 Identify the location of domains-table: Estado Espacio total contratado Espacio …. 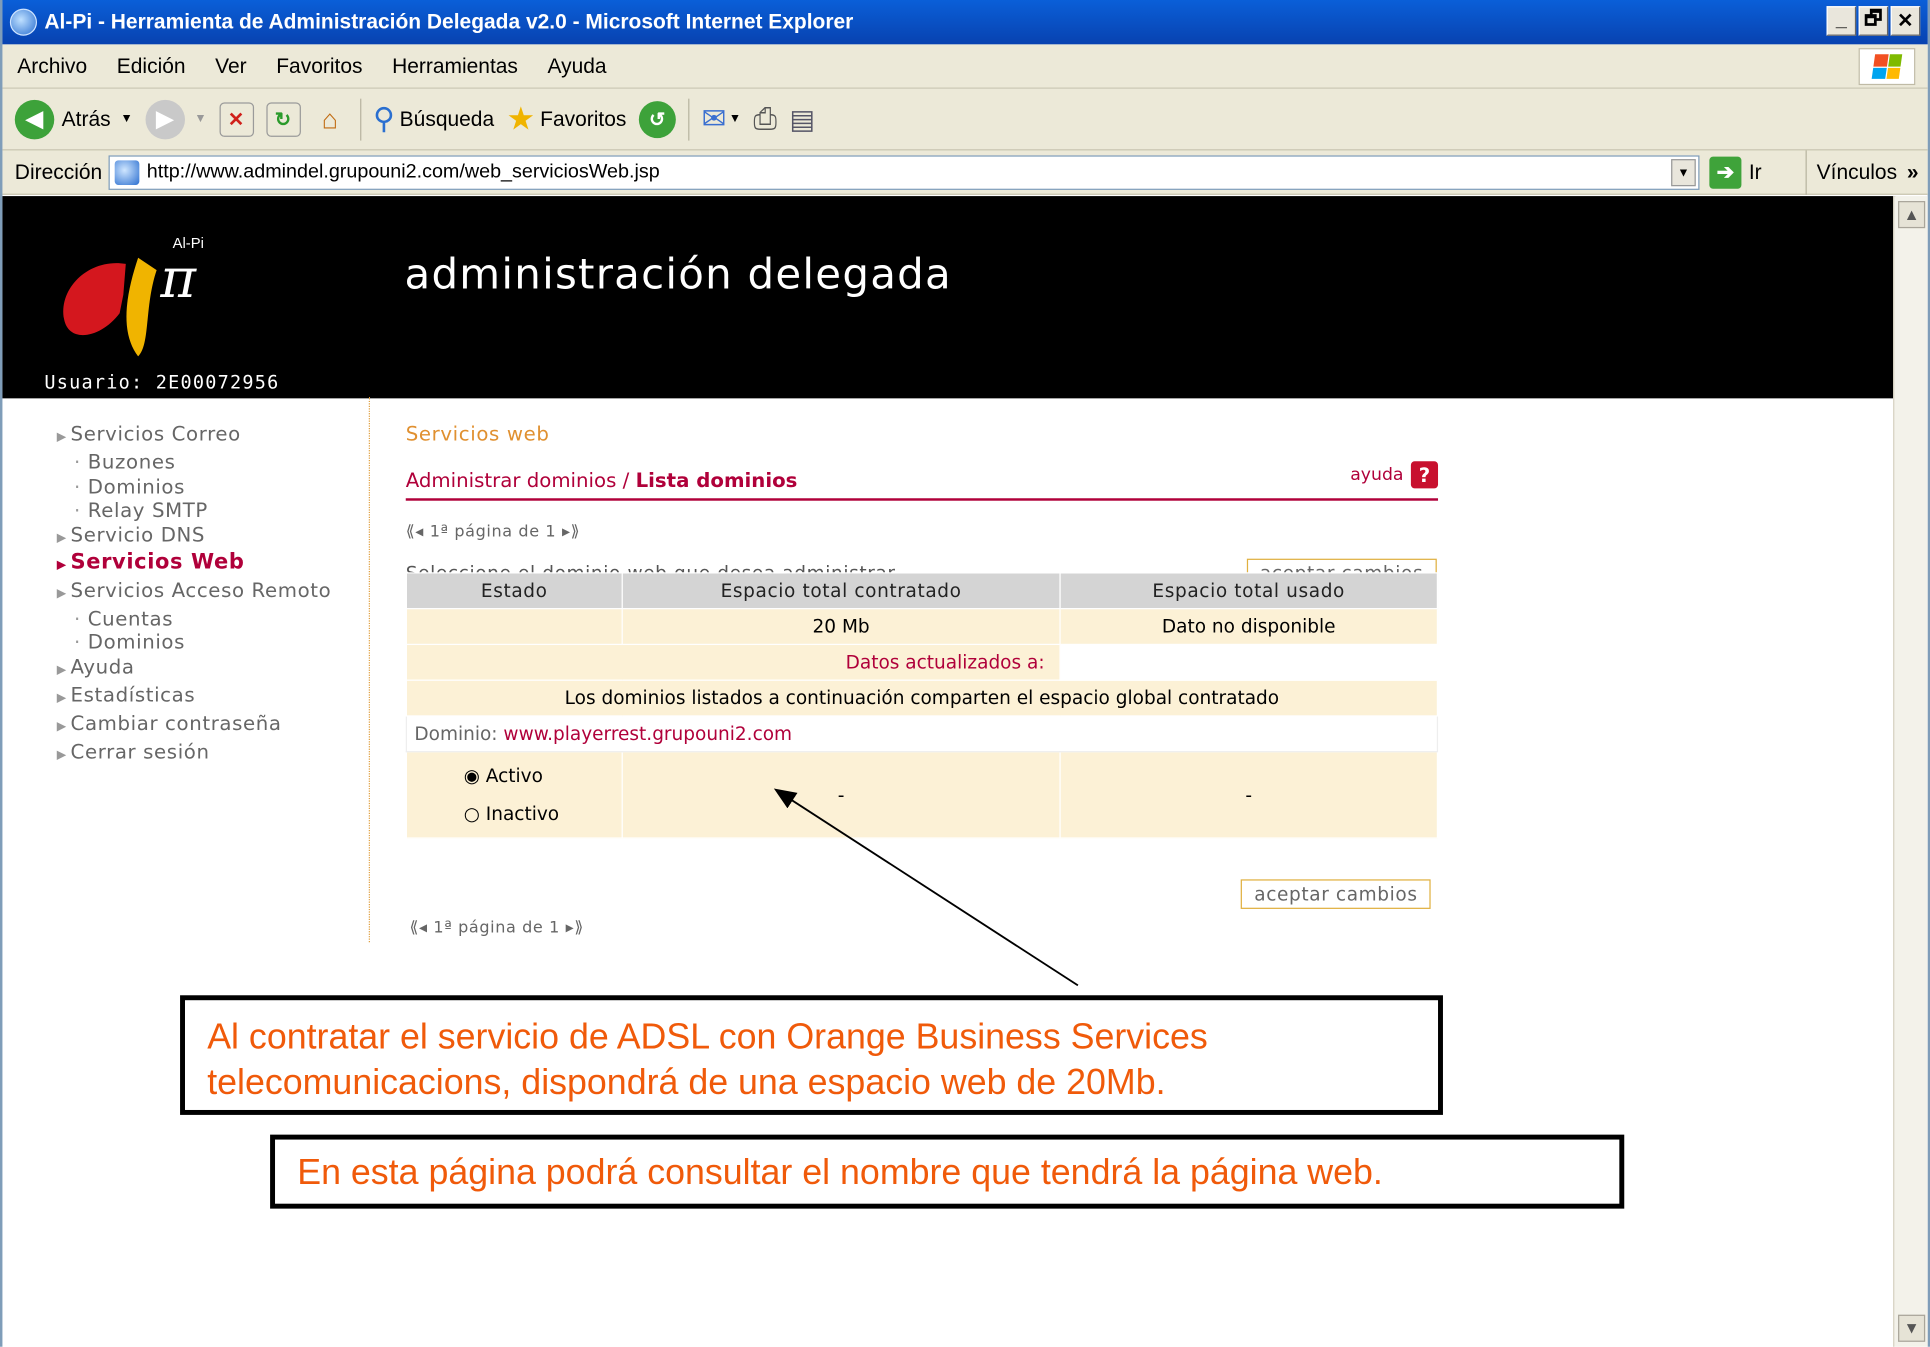
(922, 705).